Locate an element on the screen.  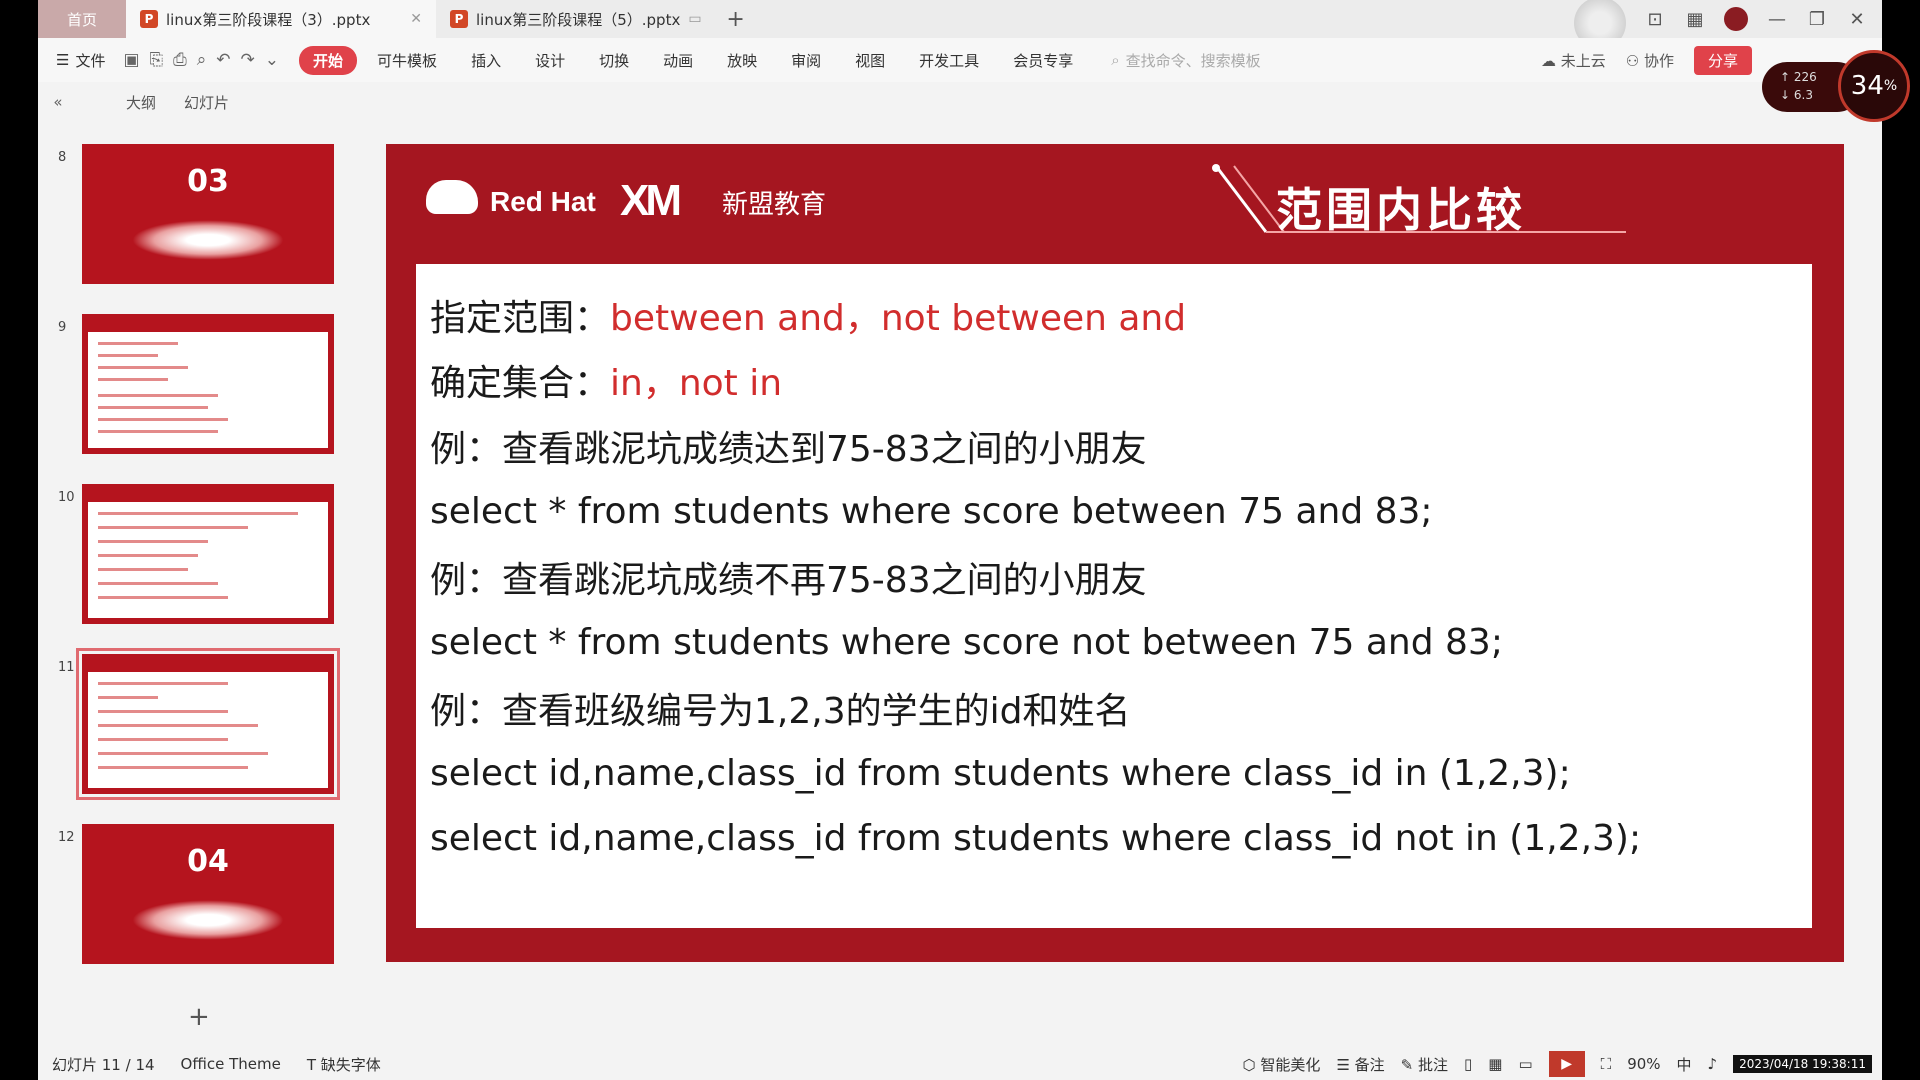
close-tab-icon: ✕ is located at coordinates (416, 19).